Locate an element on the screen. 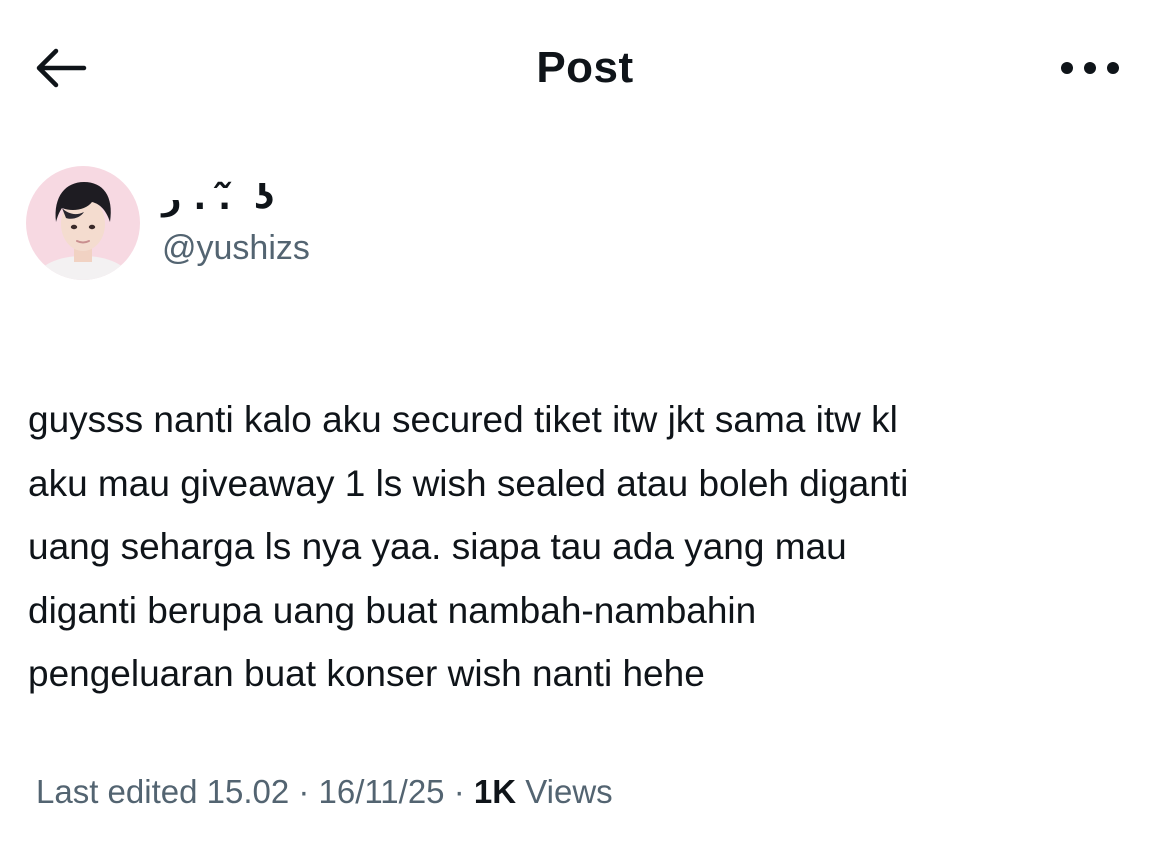 This screenshot has width=1170, height=841. views-link: 1K Views is located at coordinates (543, 791).